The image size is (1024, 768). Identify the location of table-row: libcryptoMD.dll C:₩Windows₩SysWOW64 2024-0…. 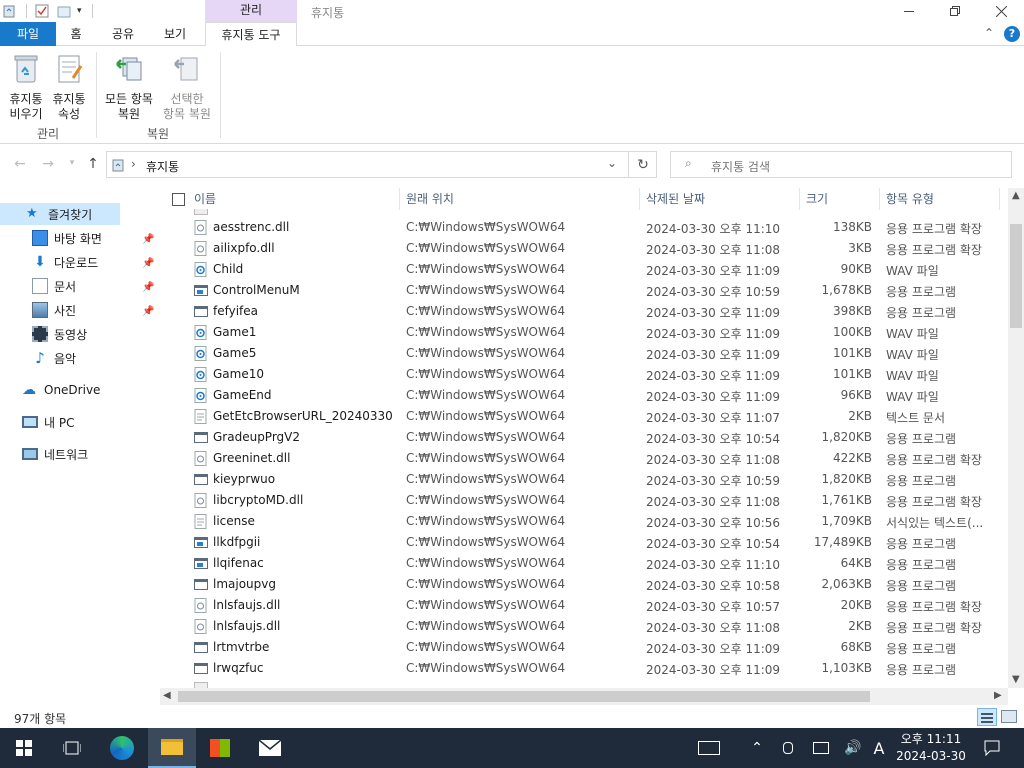
(584, 500).